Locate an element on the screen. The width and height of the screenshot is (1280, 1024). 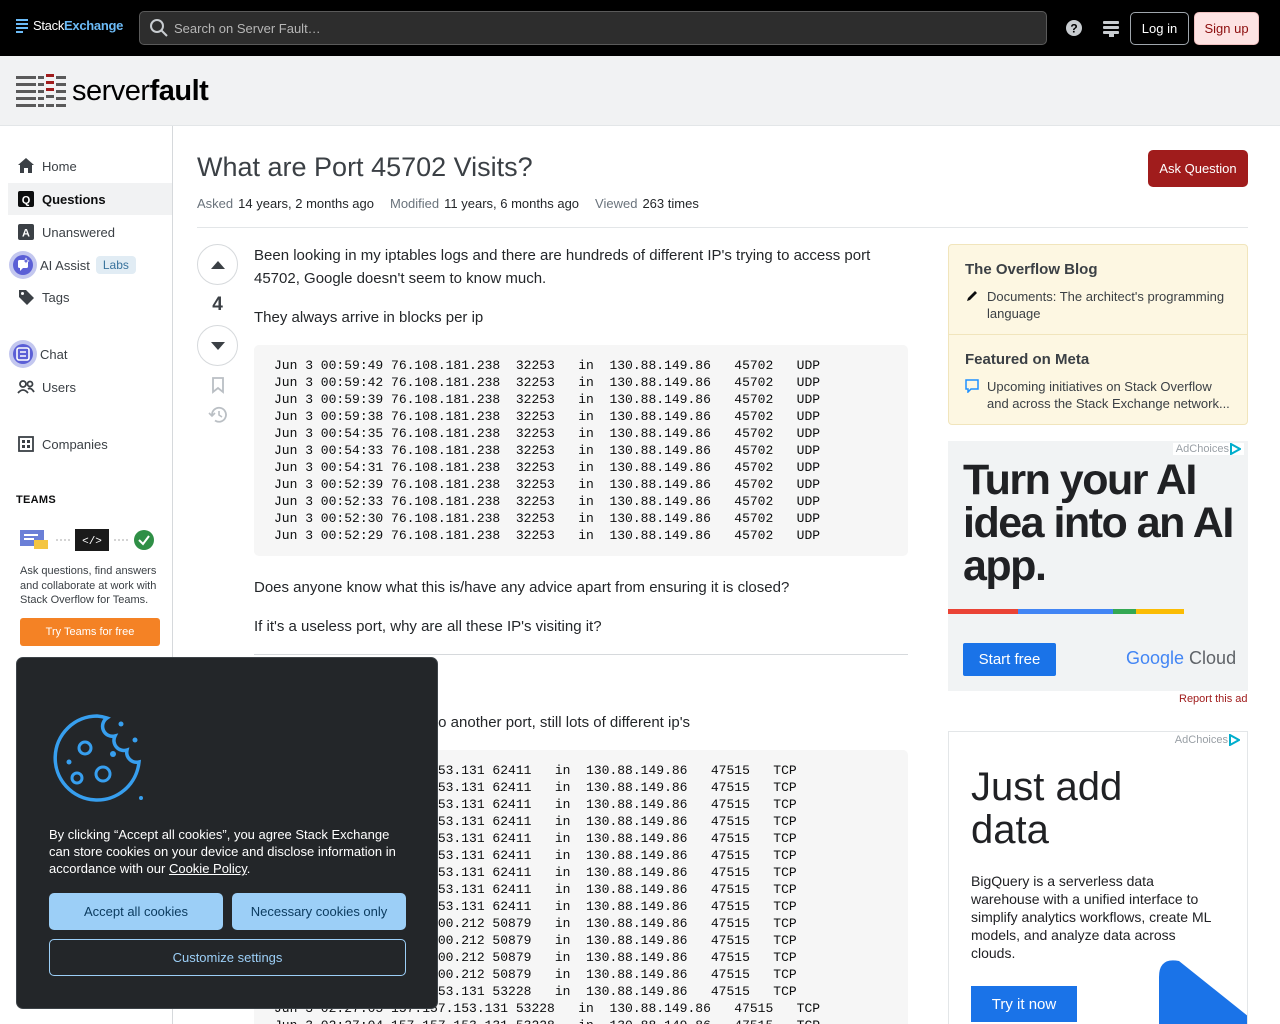
signup-button: Sign up is located at coordinates (1226, 28).